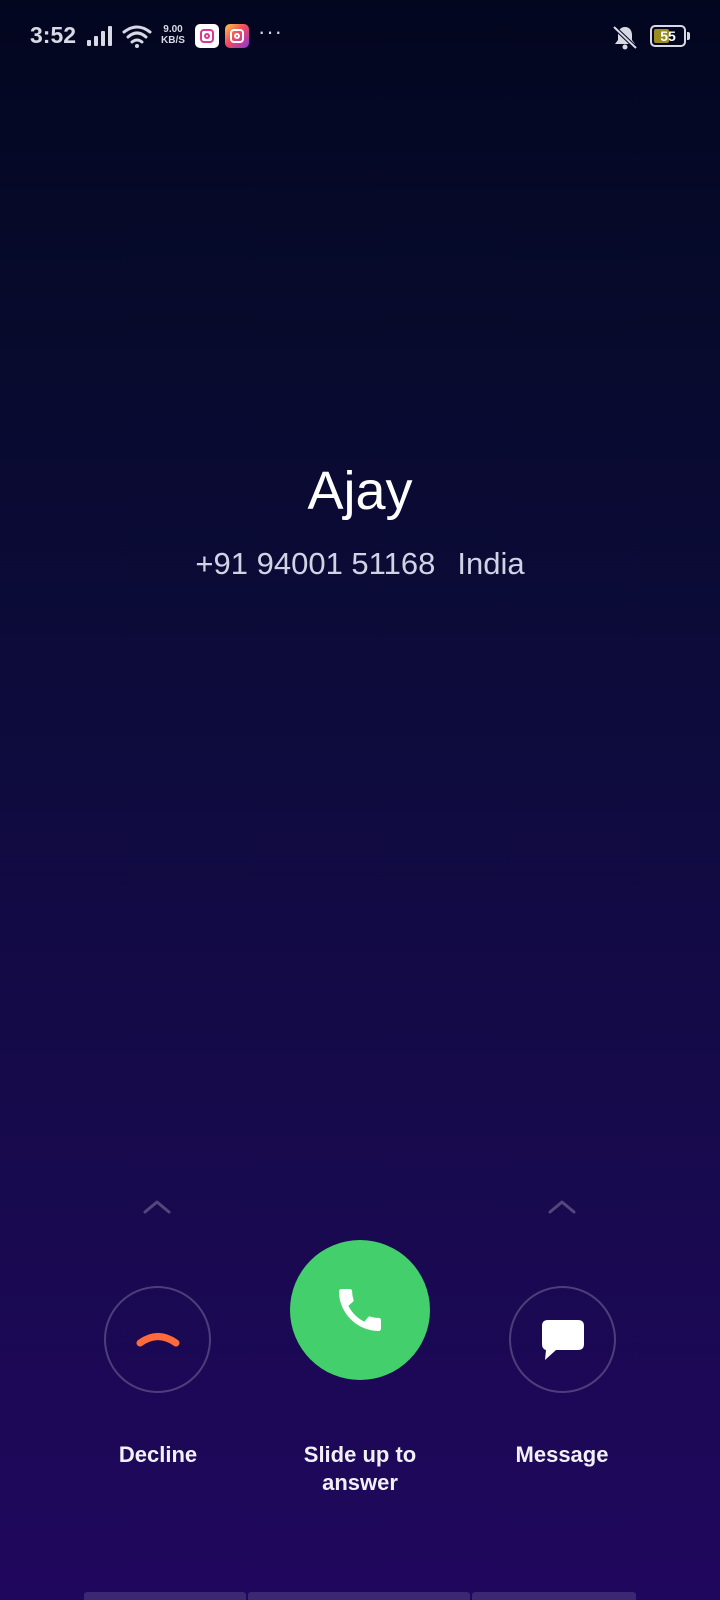  What do you see at coordinates (270, 31) in the screenshot?
I see `more-notifications-icon: ···` at bounding box center [270, 31].